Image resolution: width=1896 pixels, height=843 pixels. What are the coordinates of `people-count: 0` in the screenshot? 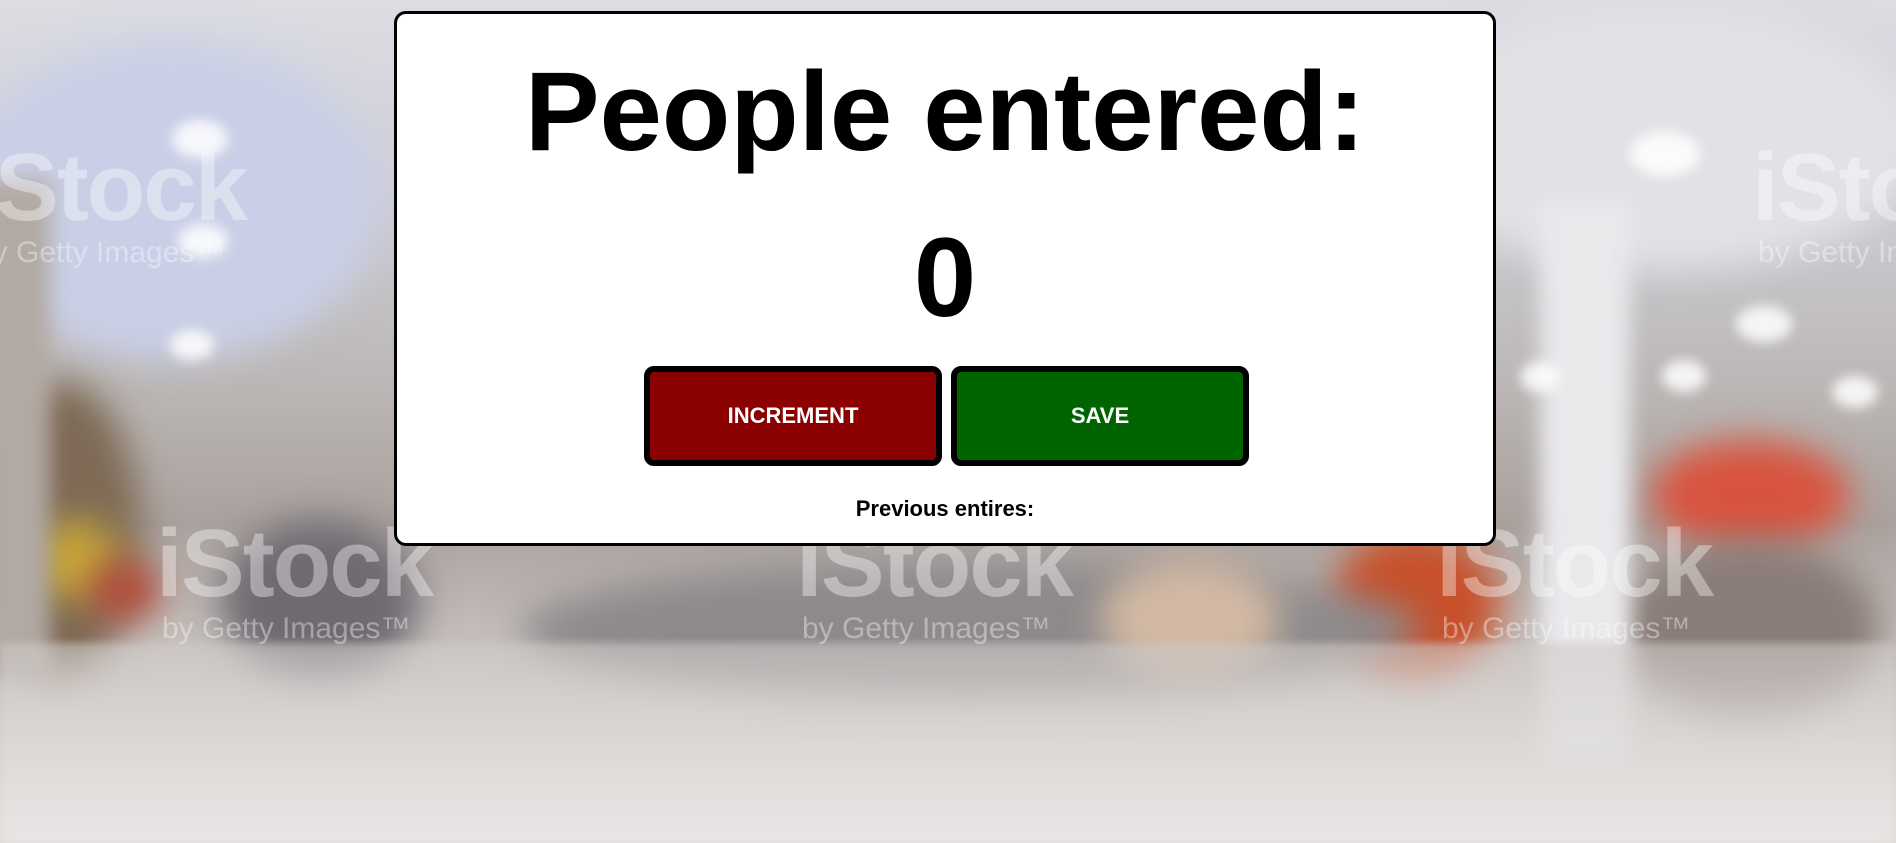 It's located at (945, 277).